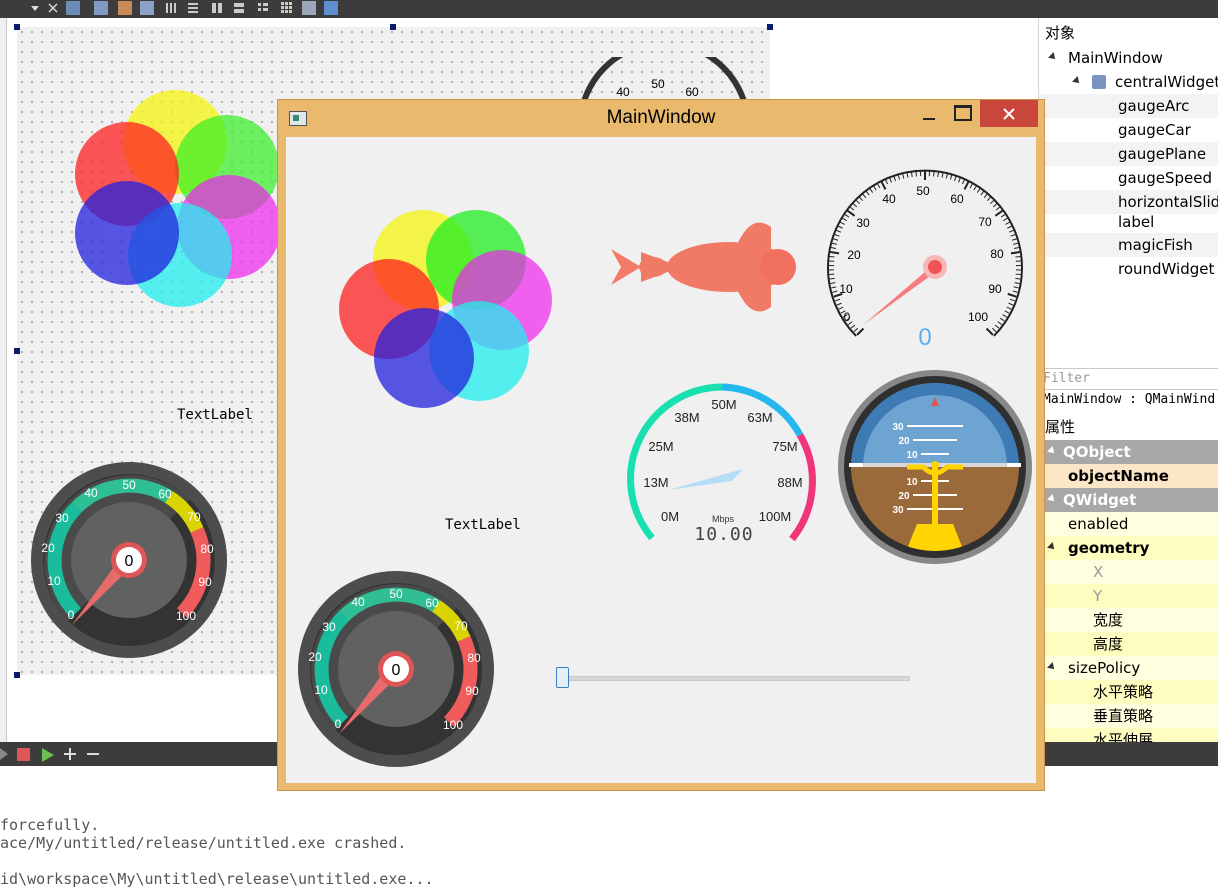  I want to click on property-row-height: 高度, so click(1128, 644).